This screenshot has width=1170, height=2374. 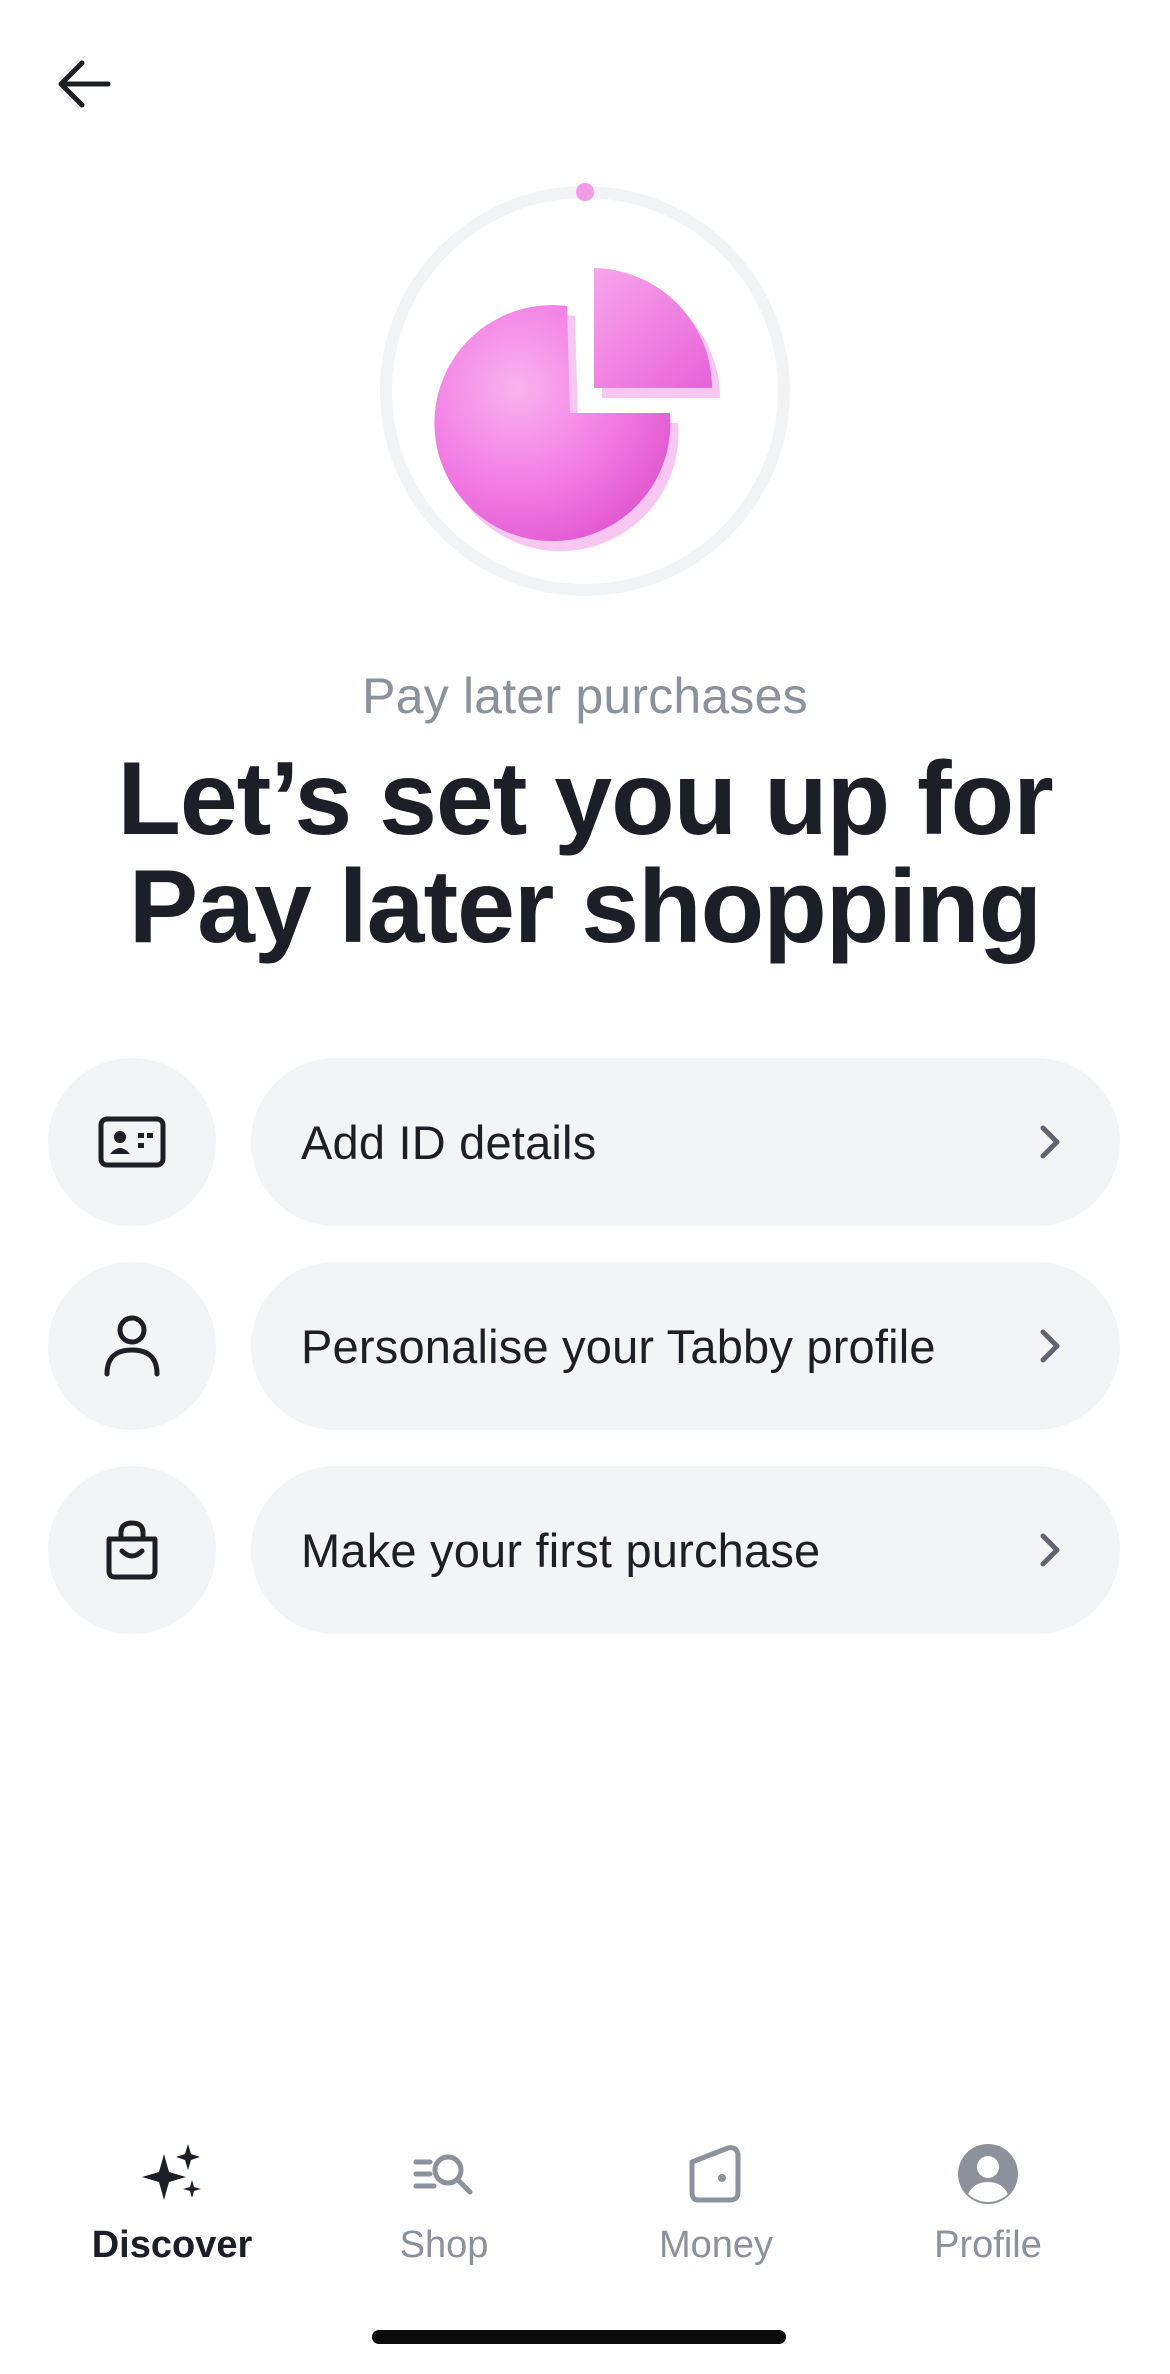 I want to click on id-card-icon, so click(x=132, y=1142).